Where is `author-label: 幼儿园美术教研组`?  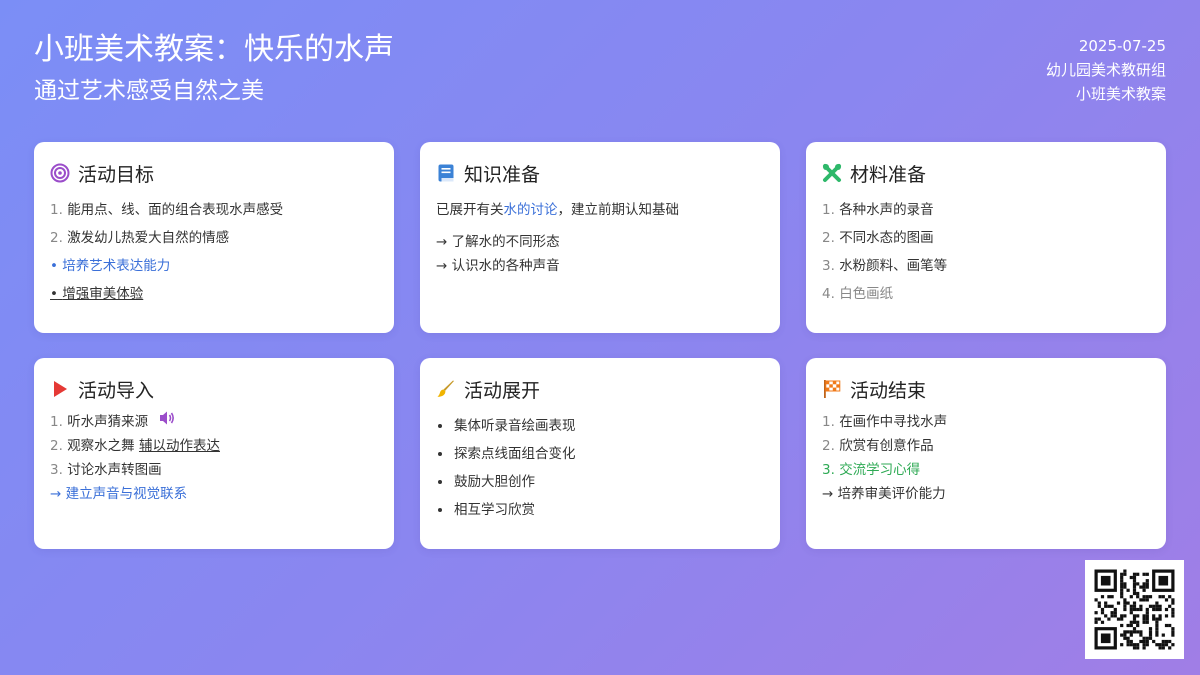 author-label: 幼儿园美术教研组 is located at coordinates (1105, 70).